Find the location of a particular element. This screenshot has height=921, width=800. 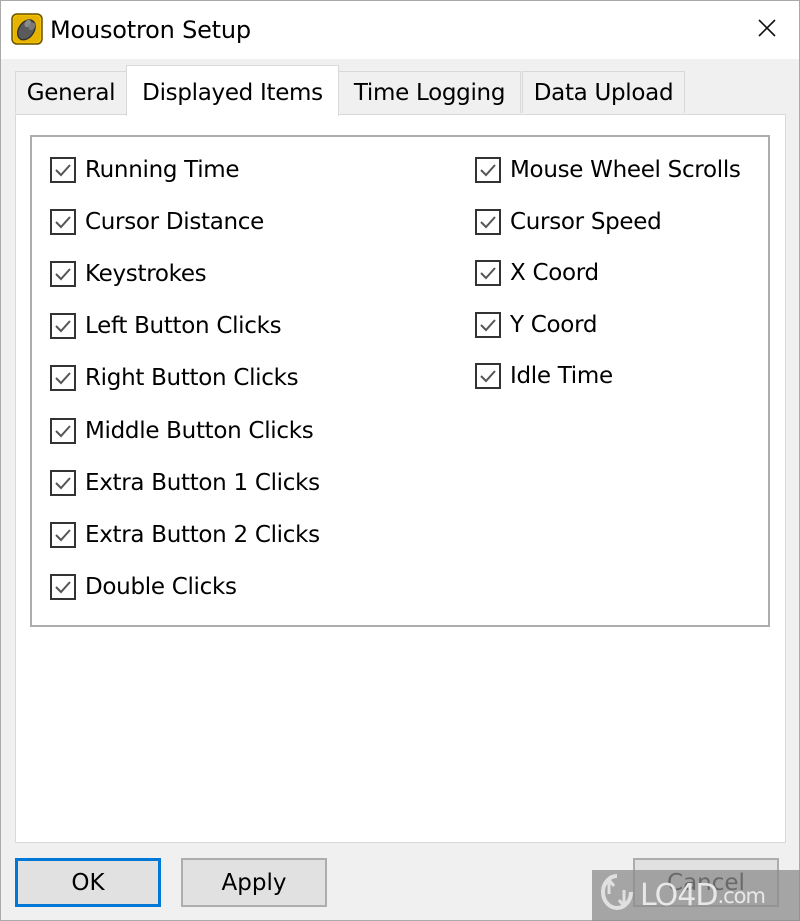

tab-data-upload: Data Upload is located at coordinates (603, 92).